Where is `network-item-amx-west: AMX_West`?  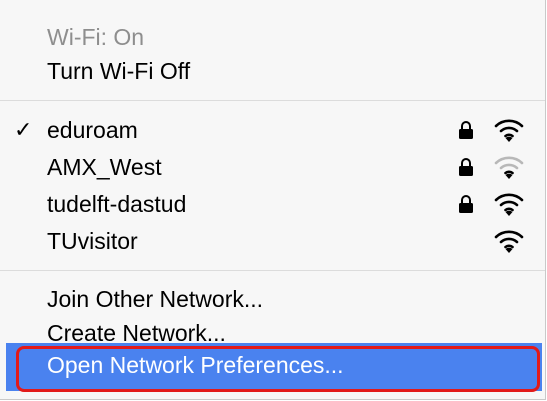
network-item-amx-west: AMX_West is located at coordinates (272, 167).